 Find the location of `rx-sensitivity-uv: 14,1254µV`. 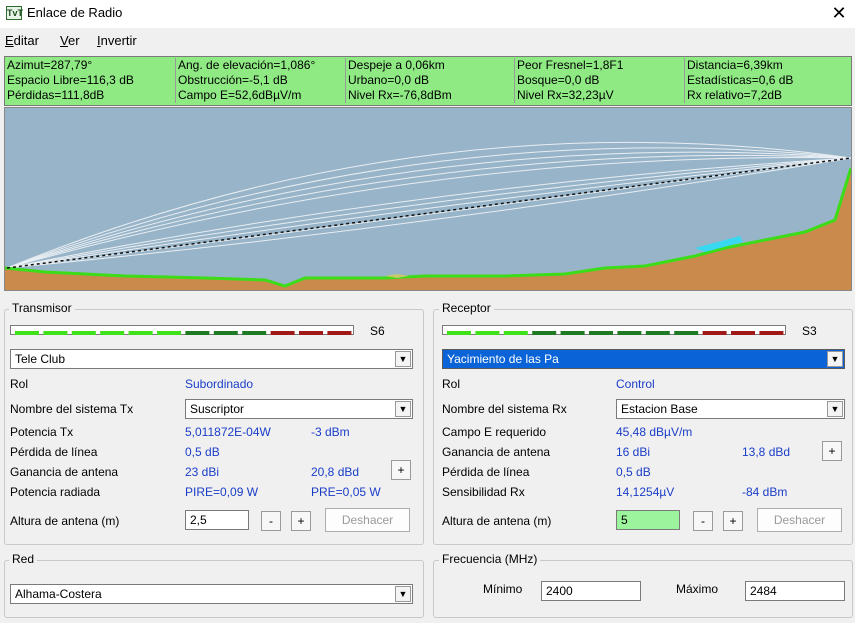

rx-sensitivity-uv: 14,1254µV is located at coordinates (645, 492).